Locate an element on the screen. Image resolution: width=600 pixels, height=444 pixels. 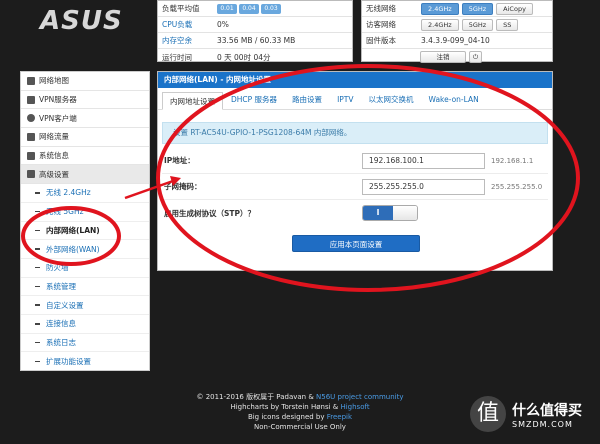
status-row-actions: 注销 ⏻ is located at coordinates (457, 57).